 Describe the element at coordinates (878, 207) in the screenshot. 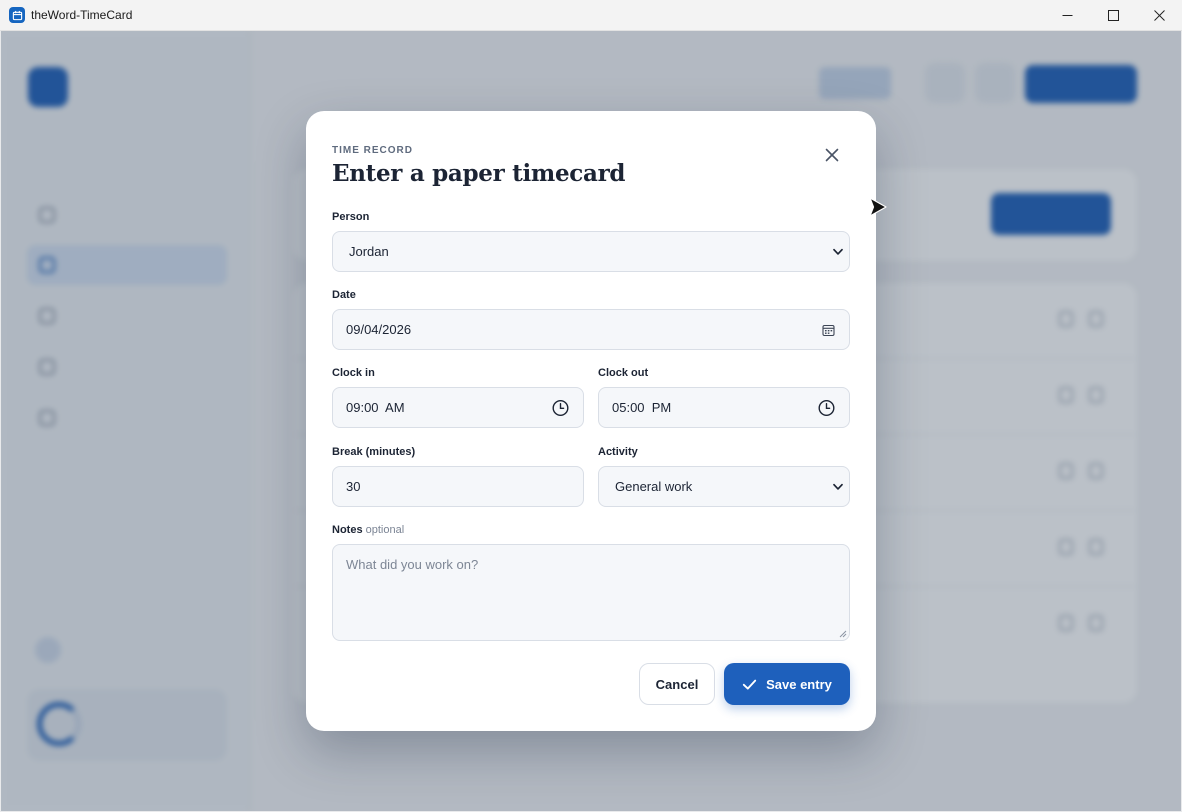

I see `mouse-cursor-icon` at that location.